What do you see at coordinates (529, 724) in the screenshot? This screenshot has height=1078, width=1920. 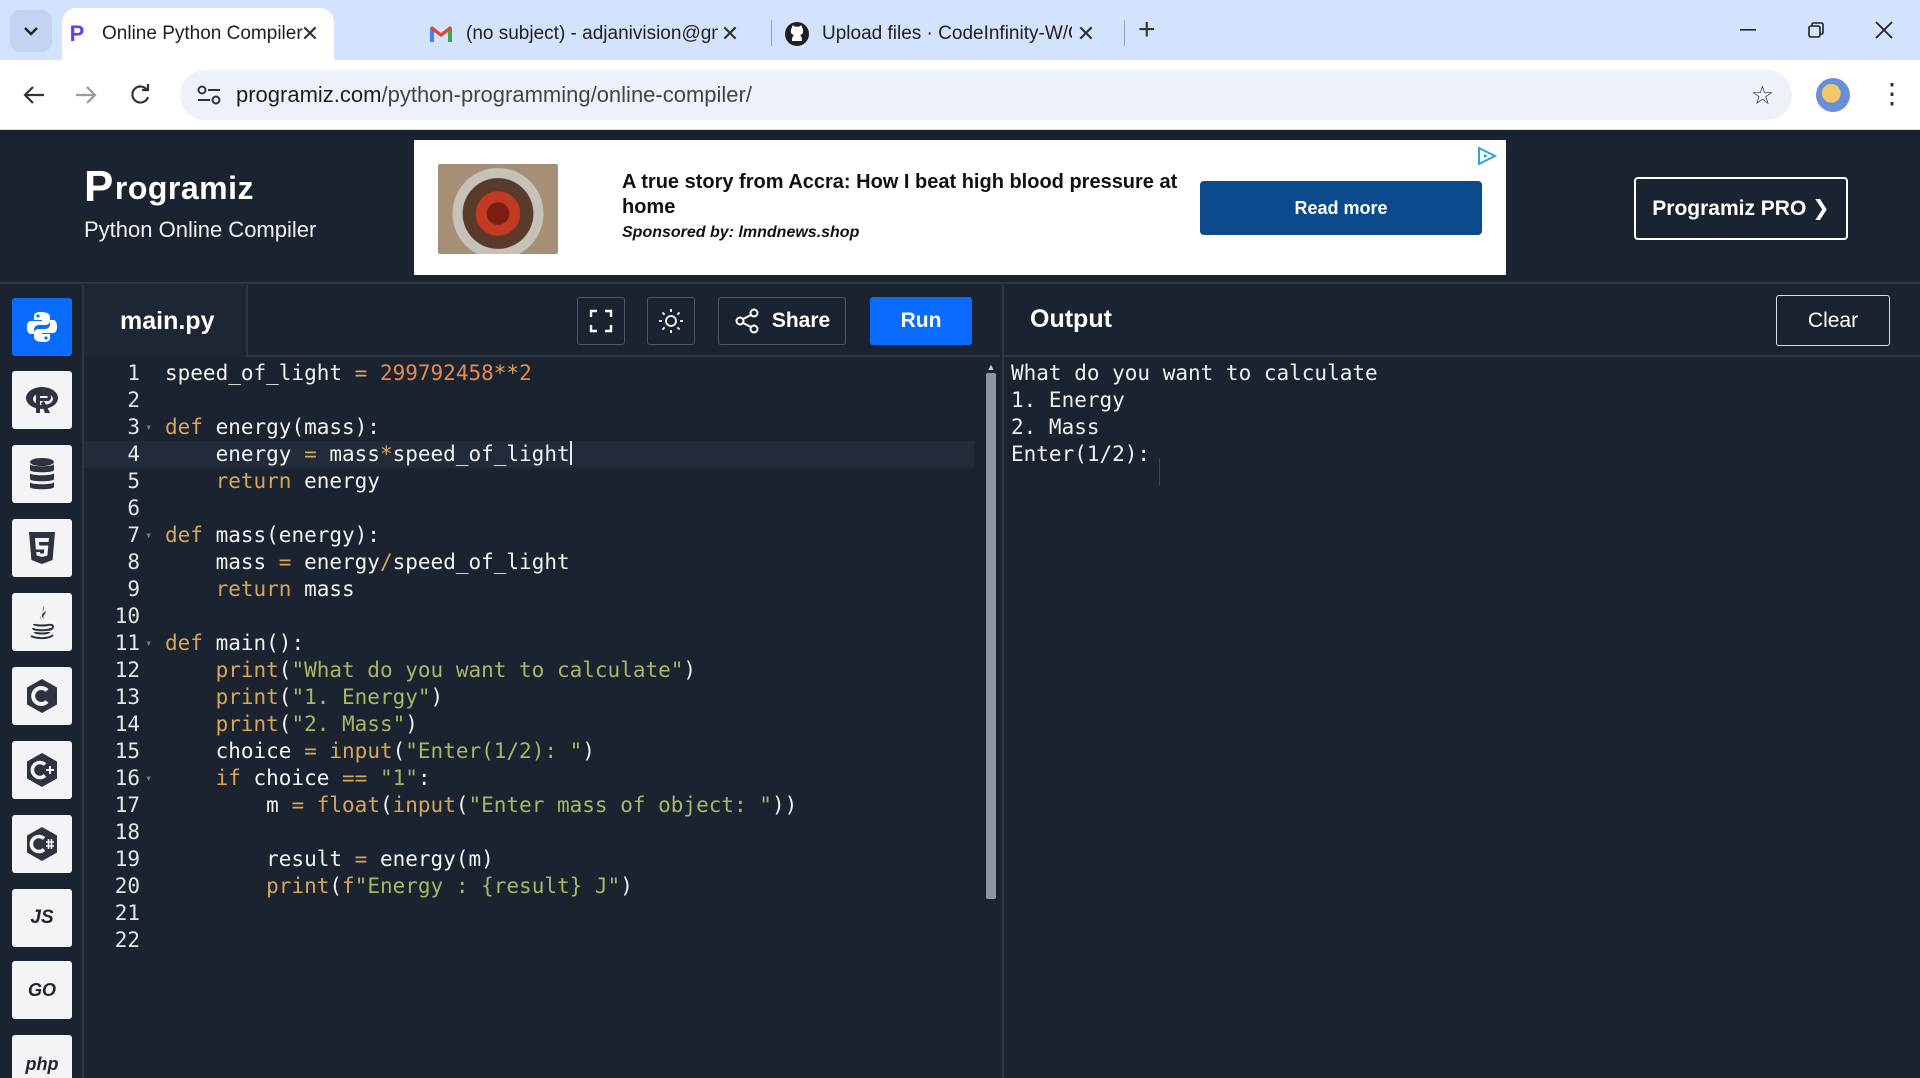 I see `code-line: 14 print("2. Mass")` at bounding box center [529, 724].